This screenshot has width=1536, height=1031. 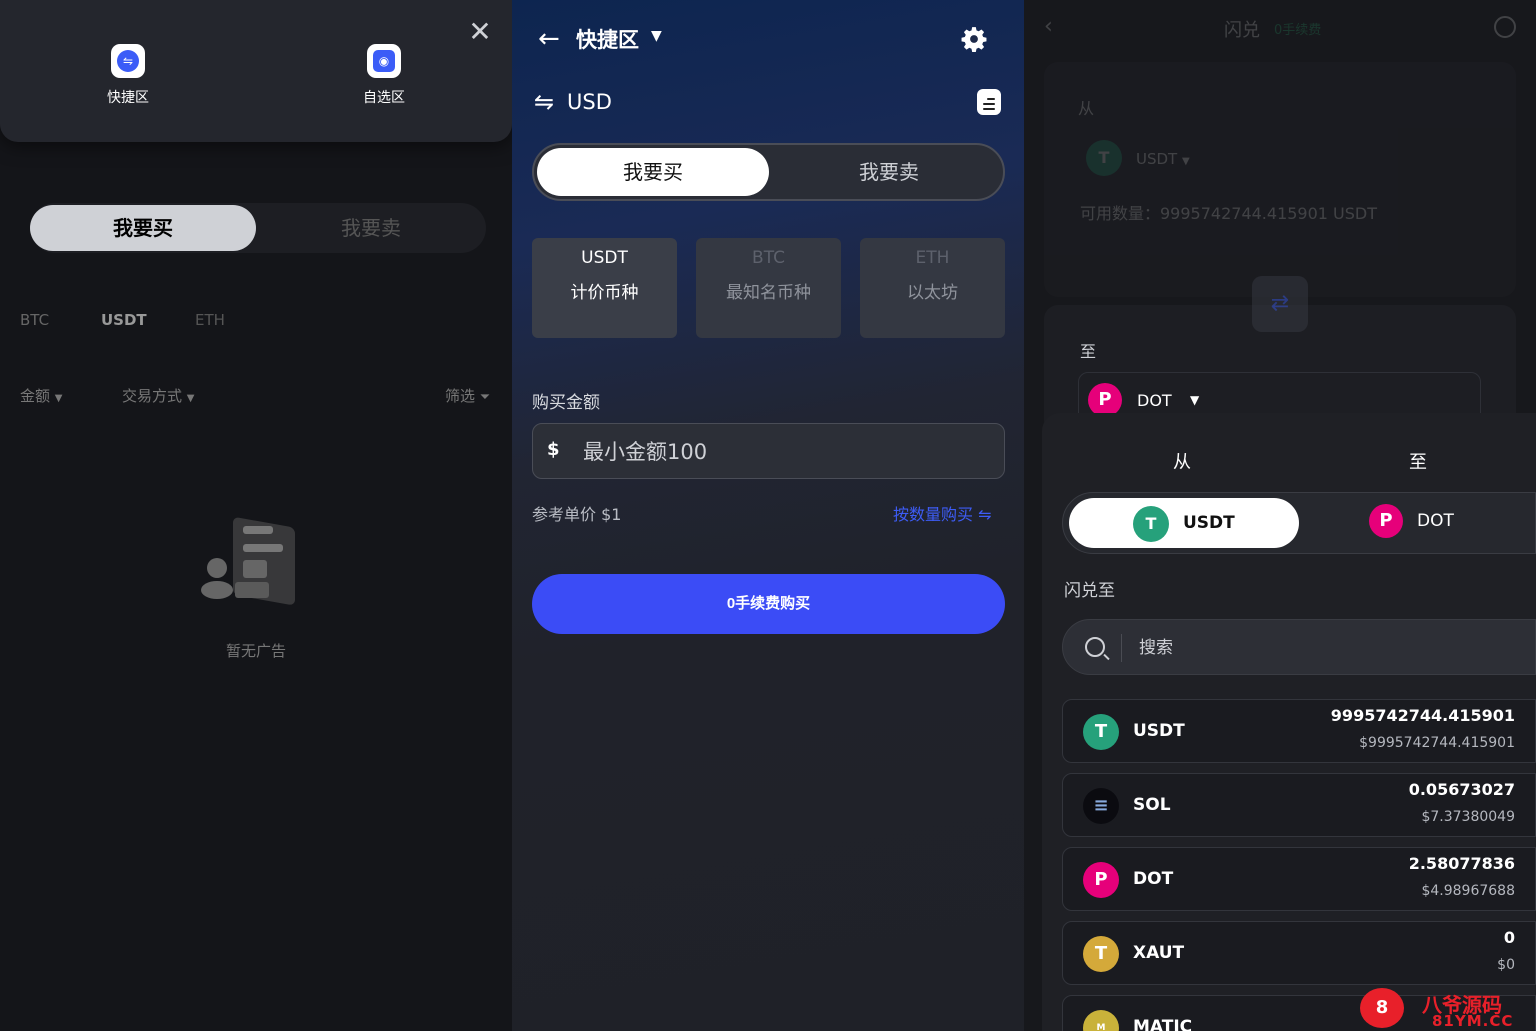 I want to click on coin-tab-eth: ETH, so click(x=210, y=320).